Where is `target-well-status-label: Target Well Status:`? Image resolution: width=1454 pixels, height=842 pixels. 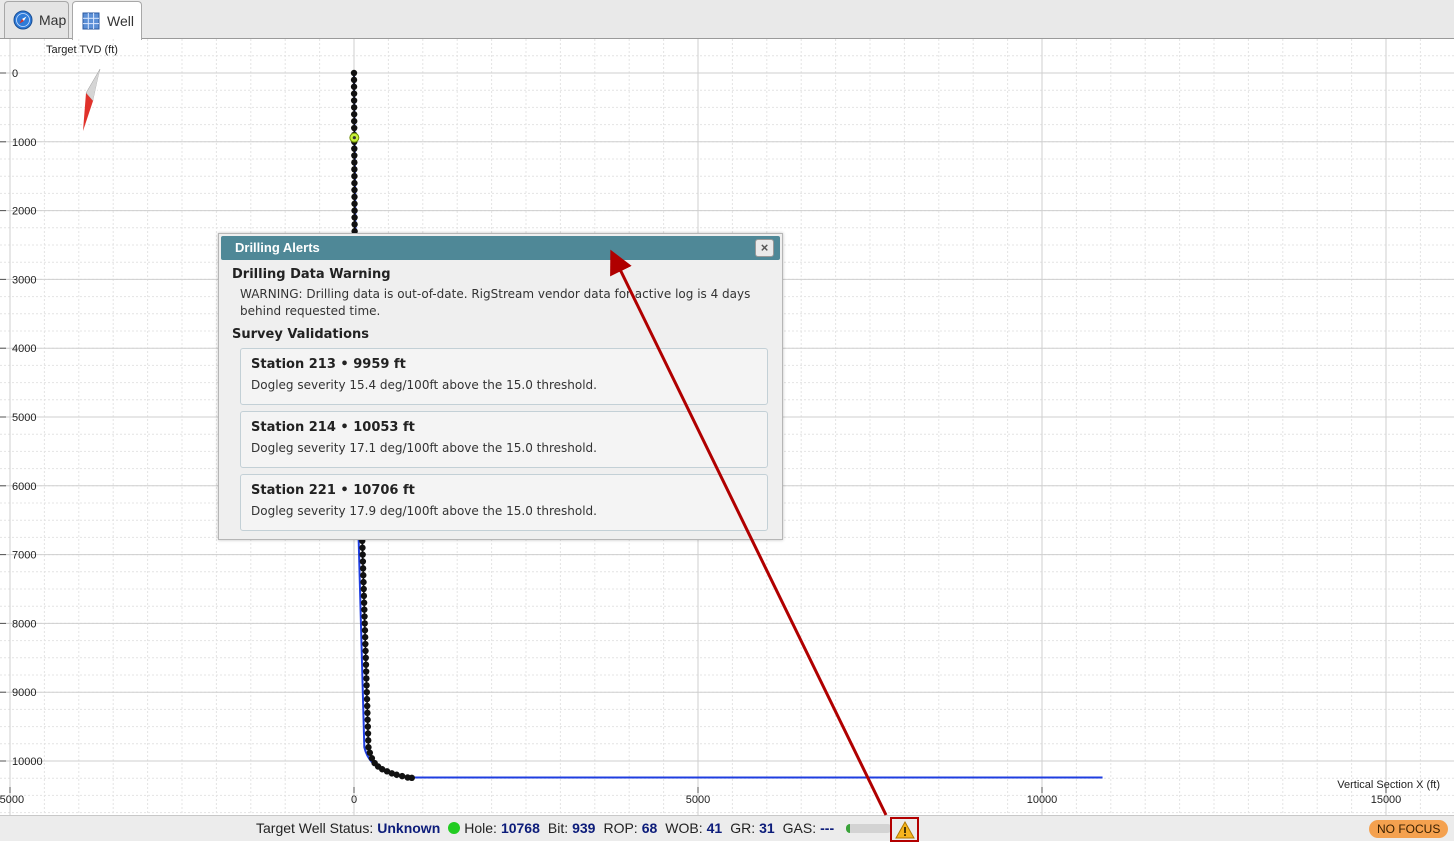 target-well-status-label: Target Well Status: is located at coordinates (315, 828).